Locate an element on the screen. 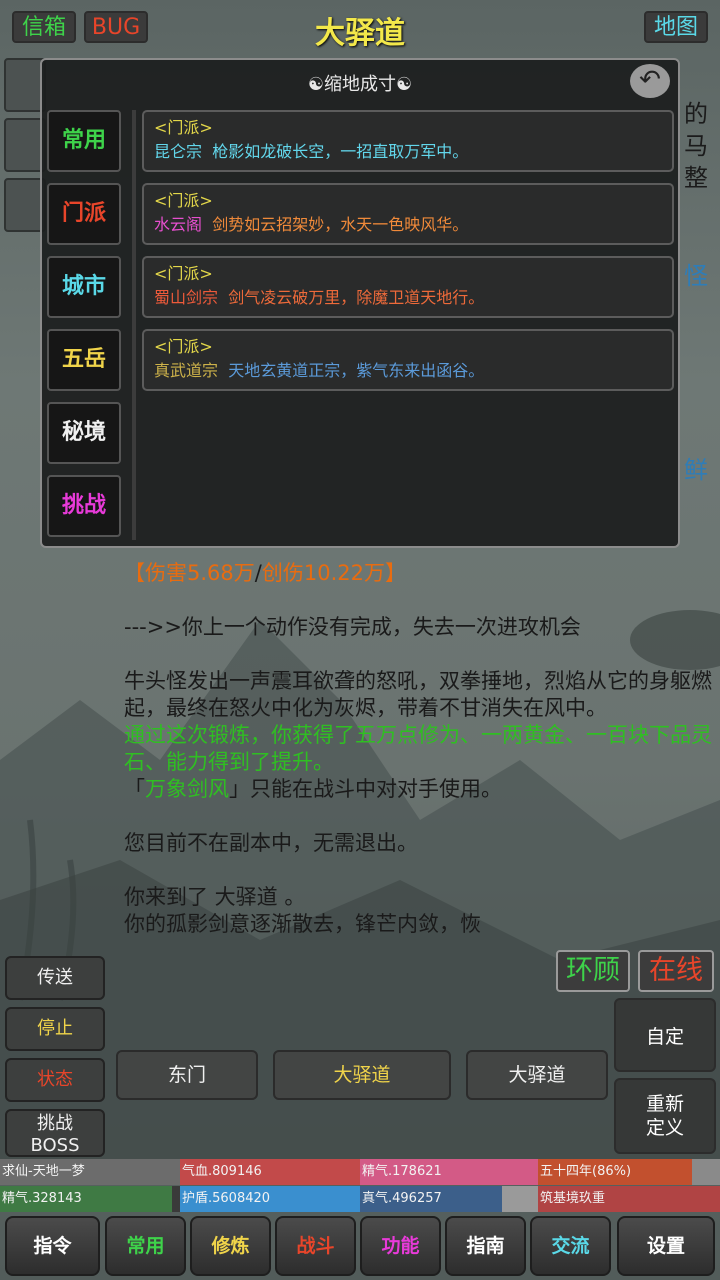  entry-name: 真武道宗 is located at coordinates (186, 370).